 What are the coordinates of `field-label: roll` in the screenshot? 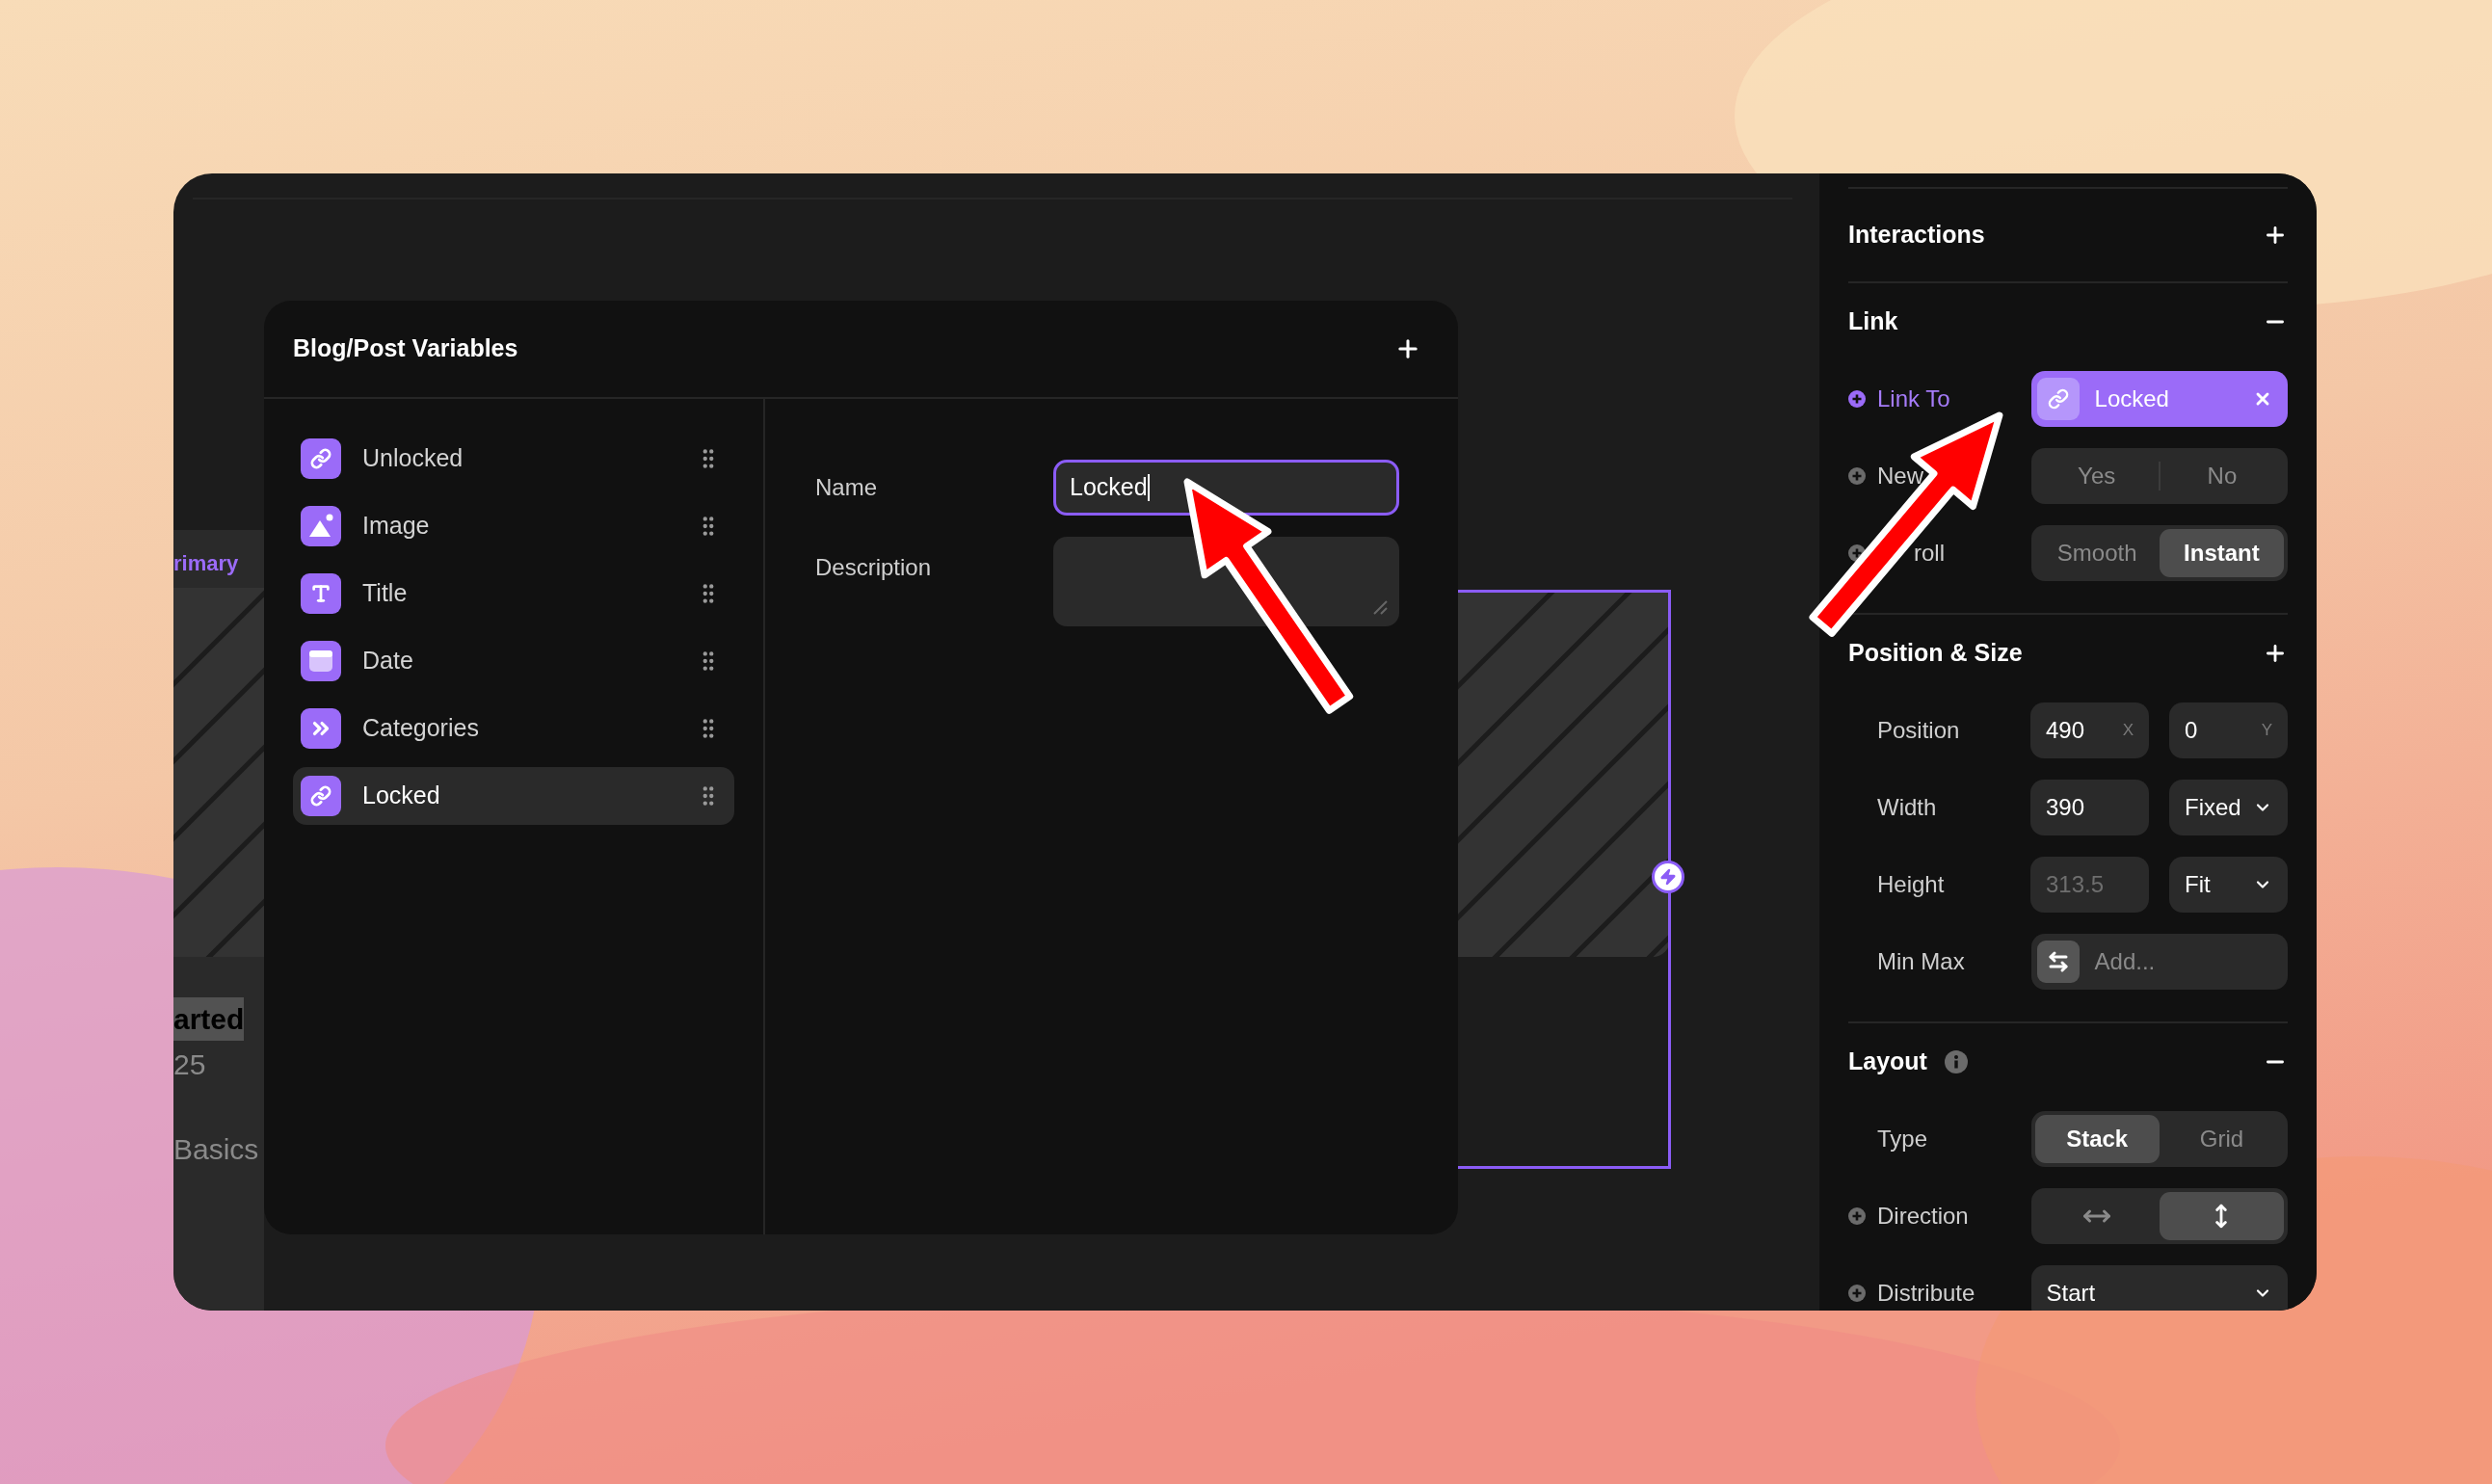 It's located at (1929, 553).